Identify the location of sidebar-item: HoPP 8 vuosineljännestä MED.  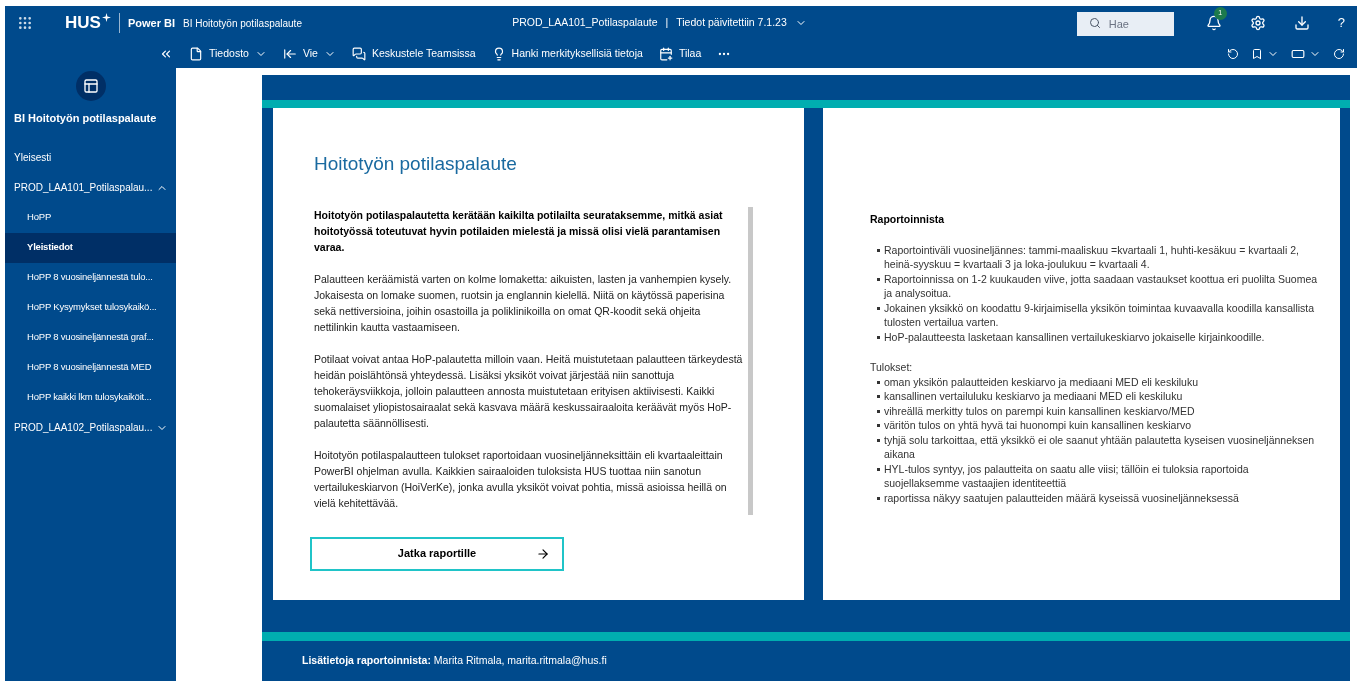
(90, 367).